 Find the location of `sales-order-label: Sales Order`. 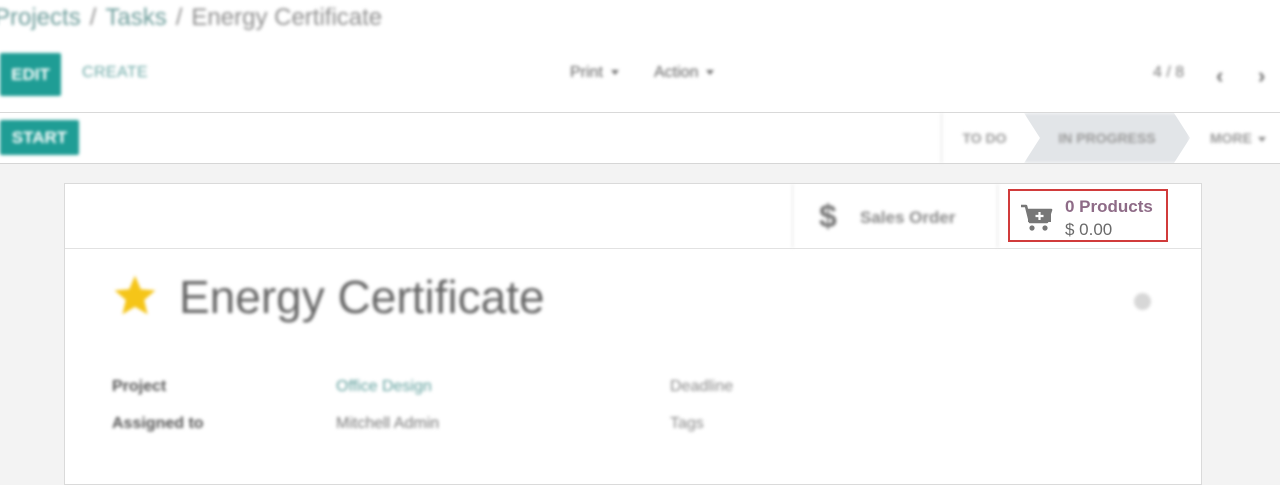

sales-order-label: Sales Order is located at coordinates (908, 217).